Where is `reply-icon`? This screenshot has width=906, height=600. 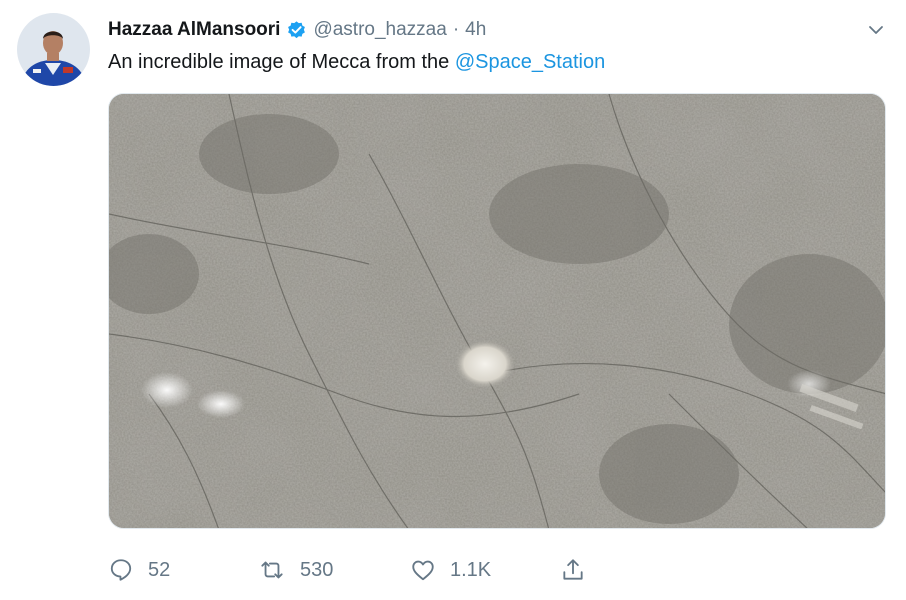
reply-icon is located at coordinates (121, 570).